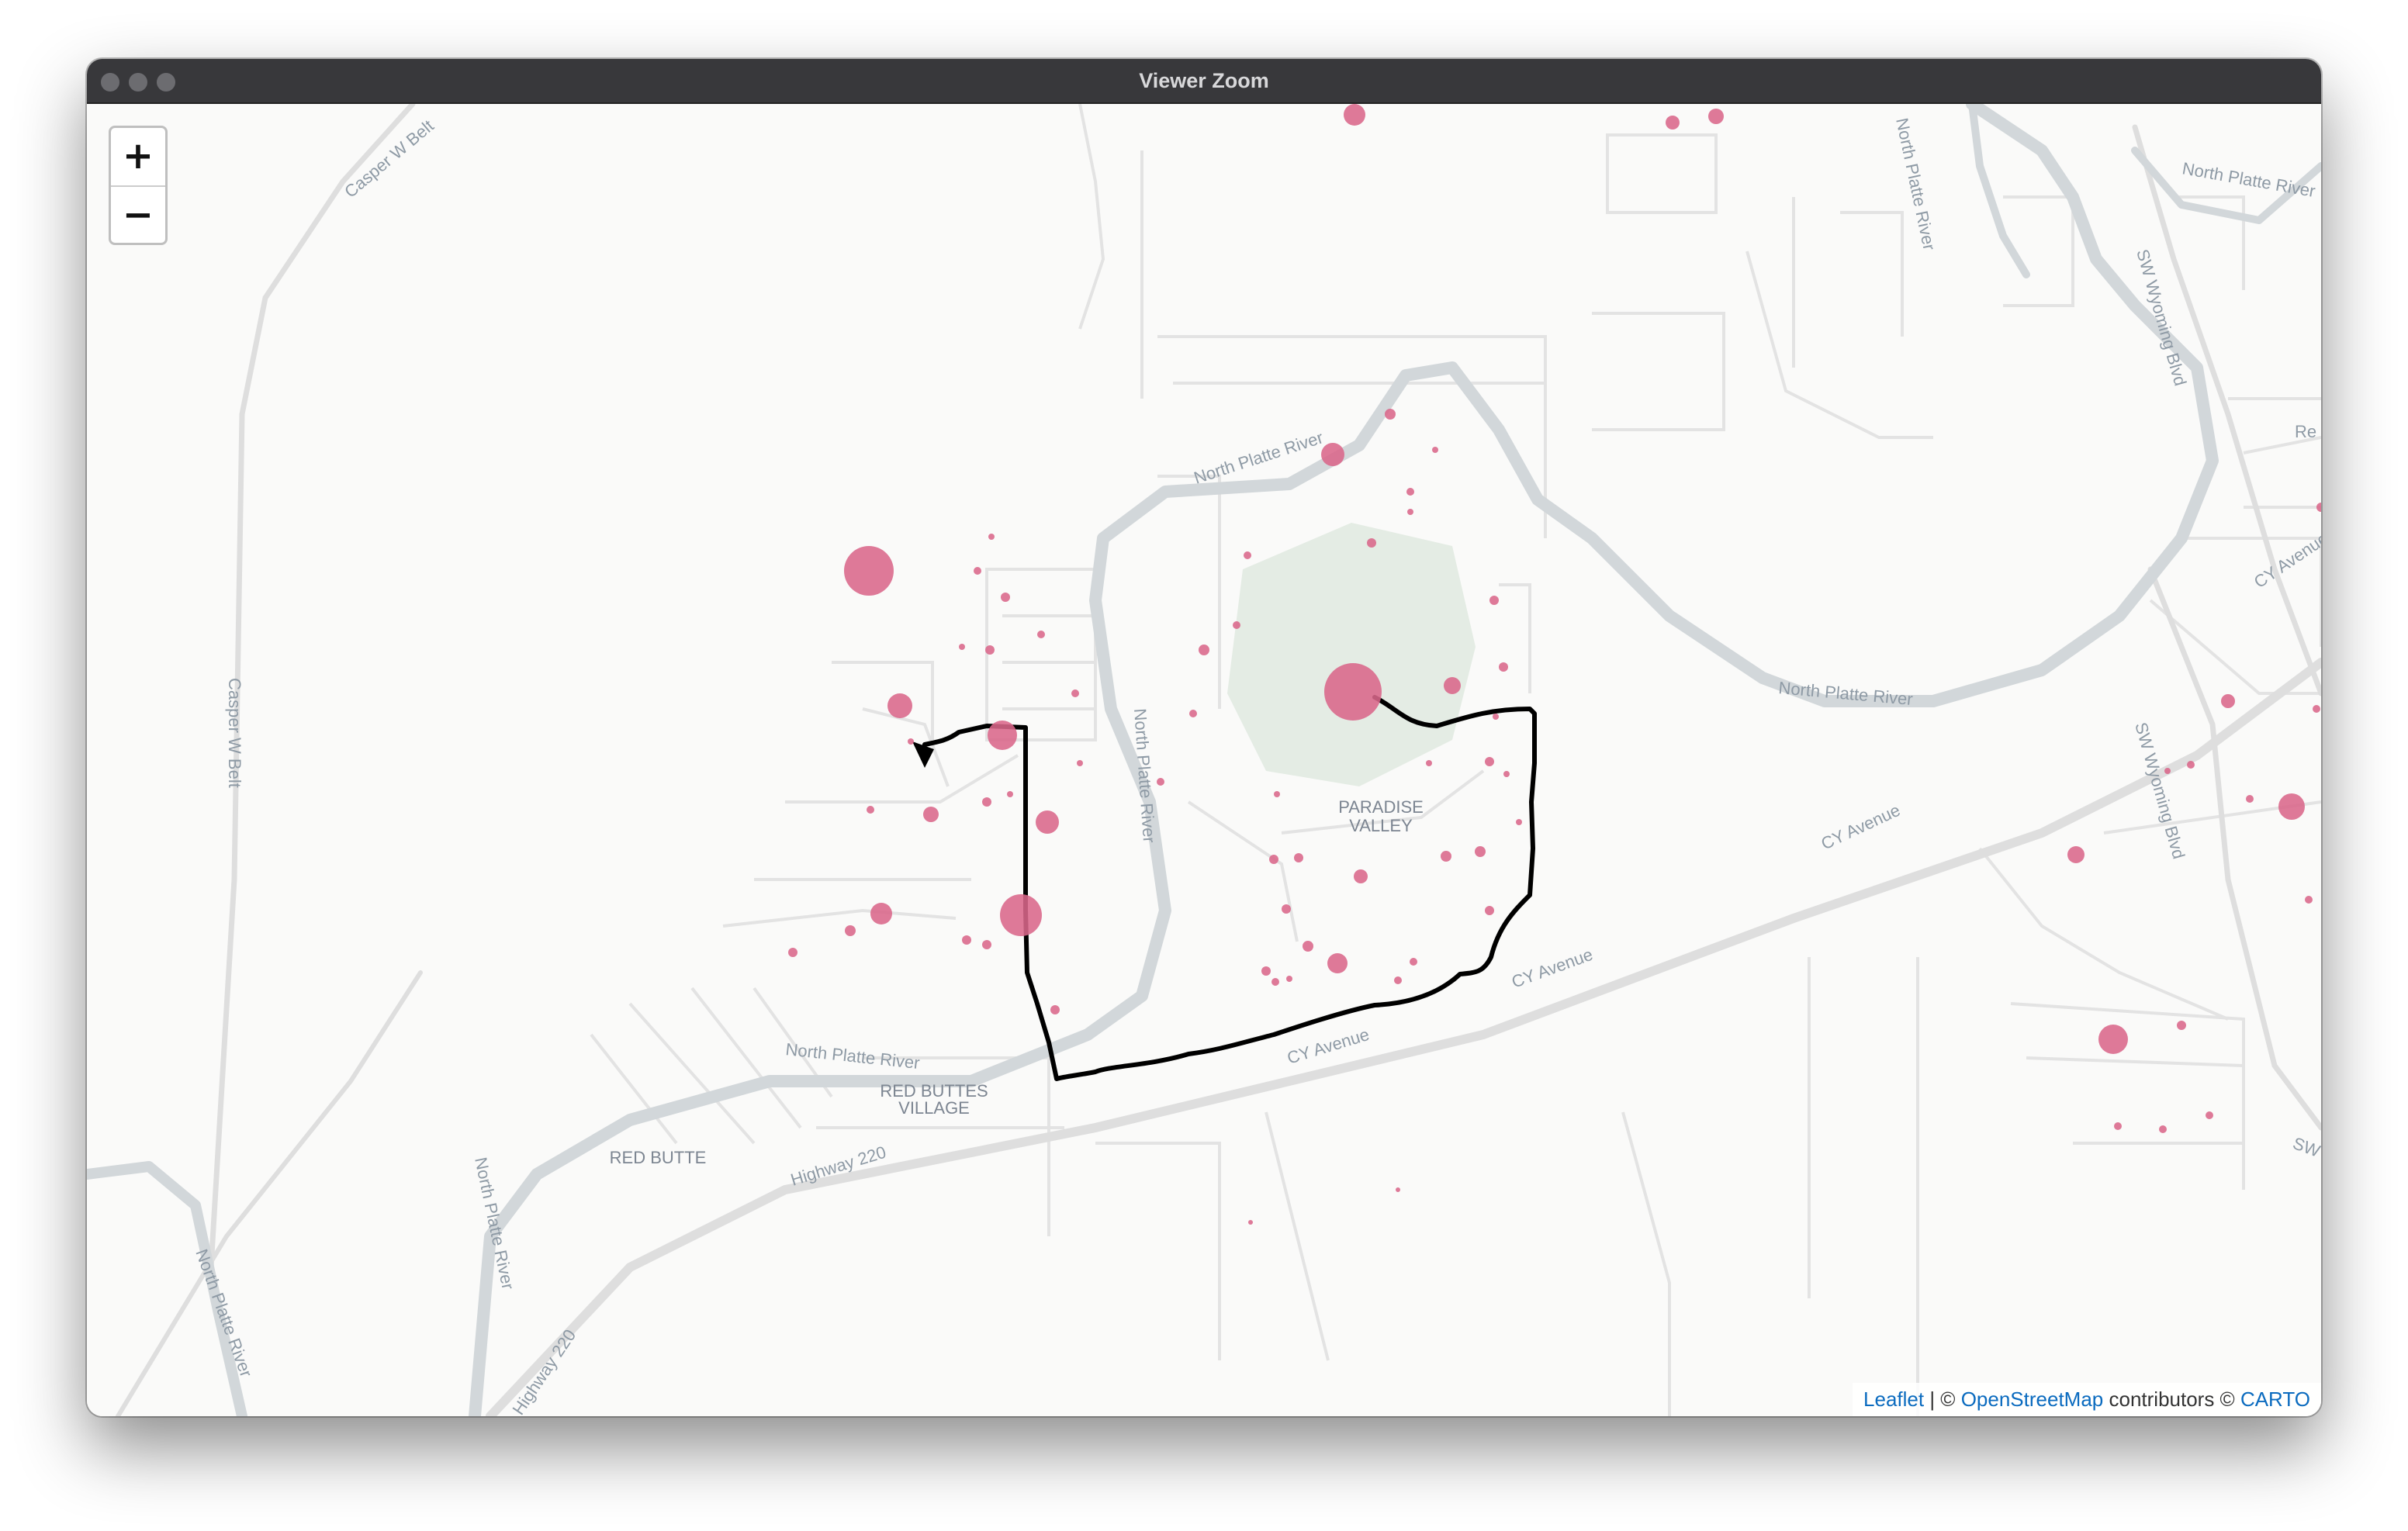 This screenshot has width=2408, height=1531. Describe the element at coordinates (1552, 968) in the screenshot. I see `road-label: CY Avenue` at that location.